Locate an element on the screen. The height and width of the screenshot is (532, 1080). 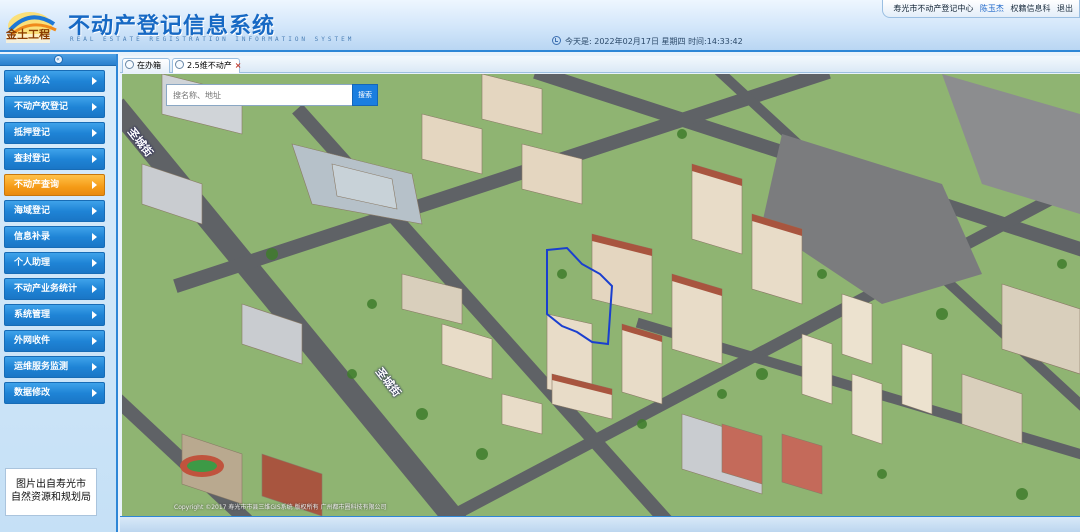
date-time-bar: 今天是: 2022年02月17日 星期四 时间:14:33:42 is located at coordinates (647, 41).